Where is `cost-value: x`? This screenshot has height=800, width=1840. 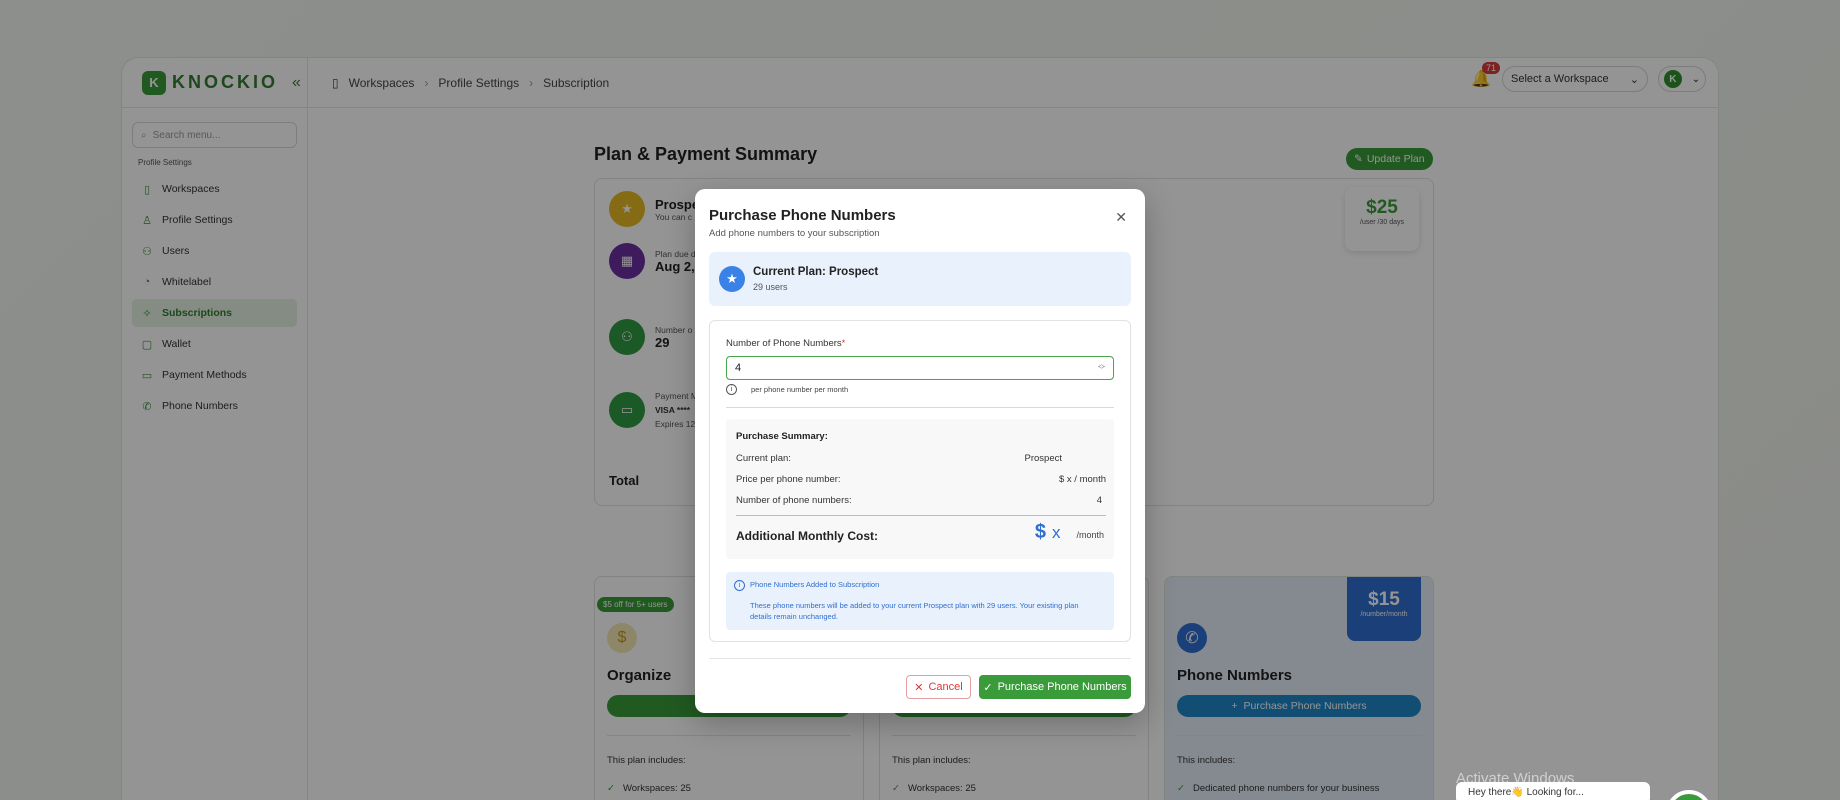
cost-value: x is located at coordinates (1056, 532).